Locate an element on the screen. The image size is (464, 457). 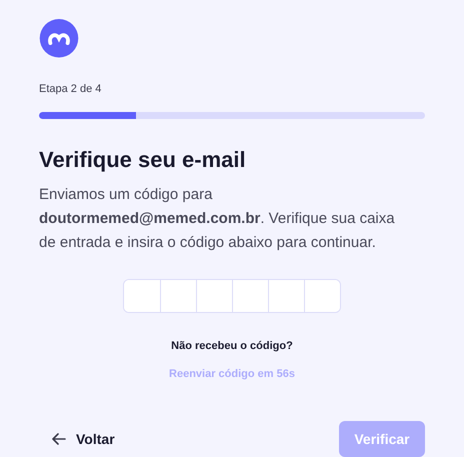
code-digit-field is located at coordinates (322, 296).